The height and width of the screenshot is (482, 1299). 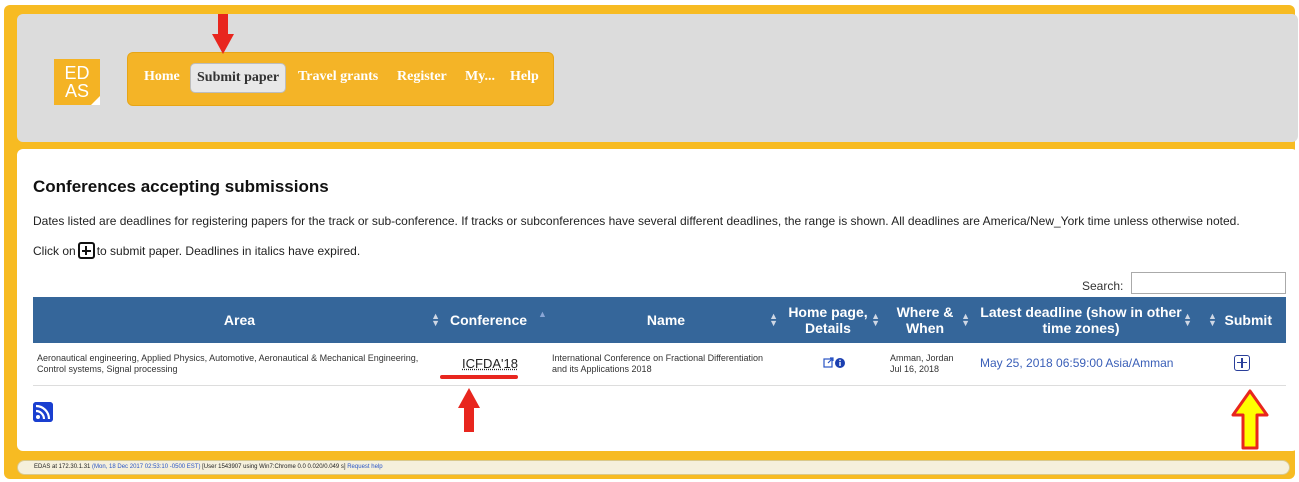 I want to click on cell-when: Jul 16, 2018, so click(x=915, y=369).